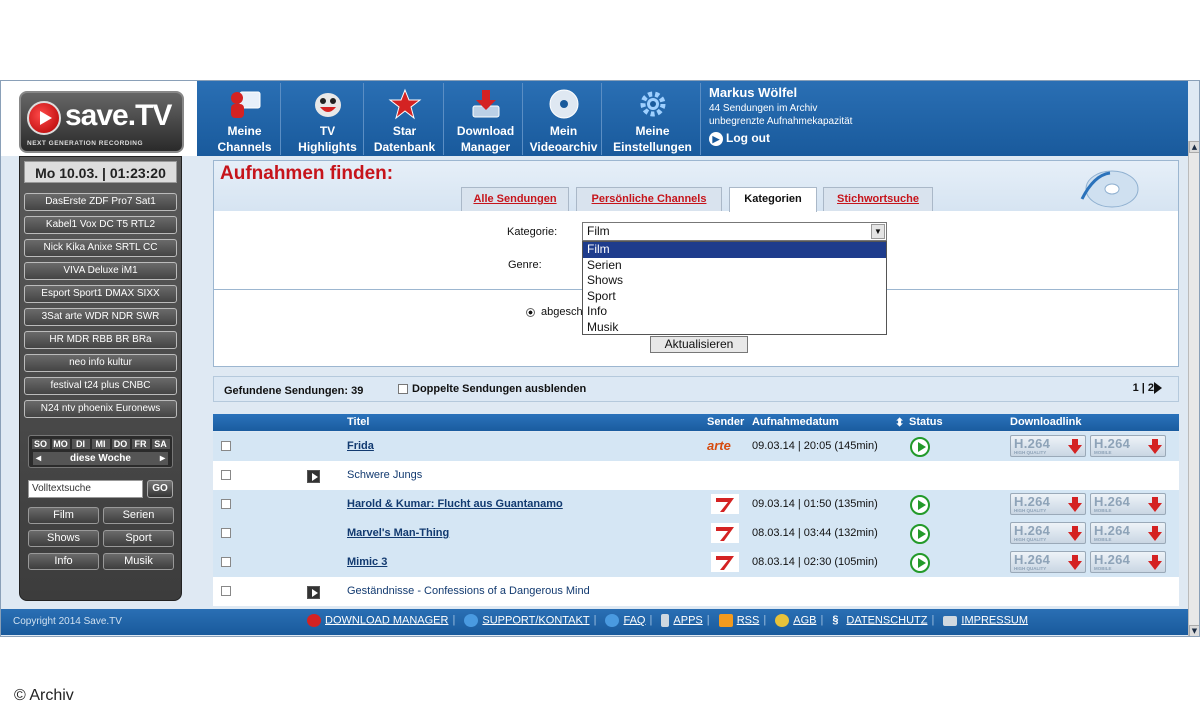  What do you see at coordinates (564, 119) in the screenshot?
I see `nav-mein-videoarchiv: Mein Videoarchiv` at bounding box center [564, 119].